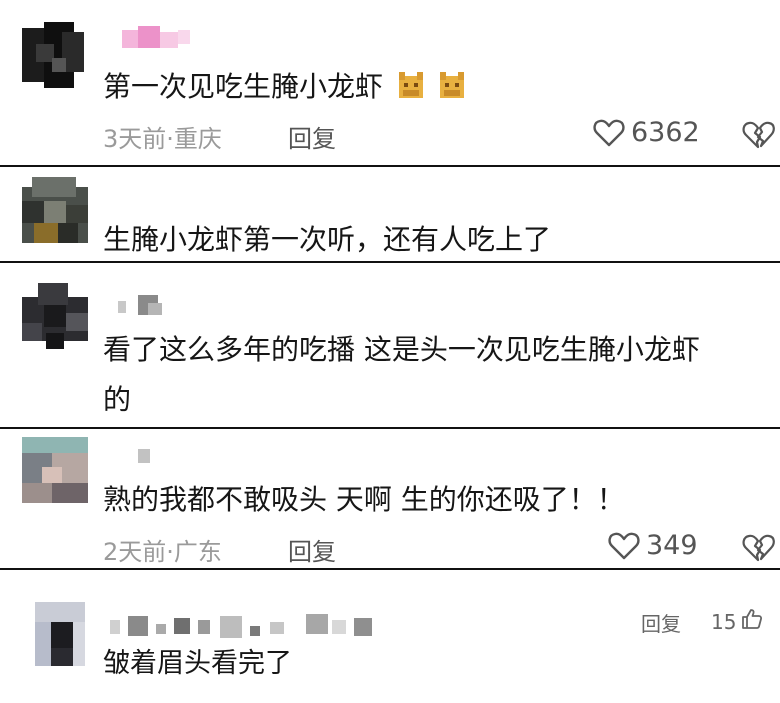 The width and height of the screenshot is (780, 703). Describe the element at coordinates (752, 621) in the screenshot. I see `thumbs-up-icon` at that location.